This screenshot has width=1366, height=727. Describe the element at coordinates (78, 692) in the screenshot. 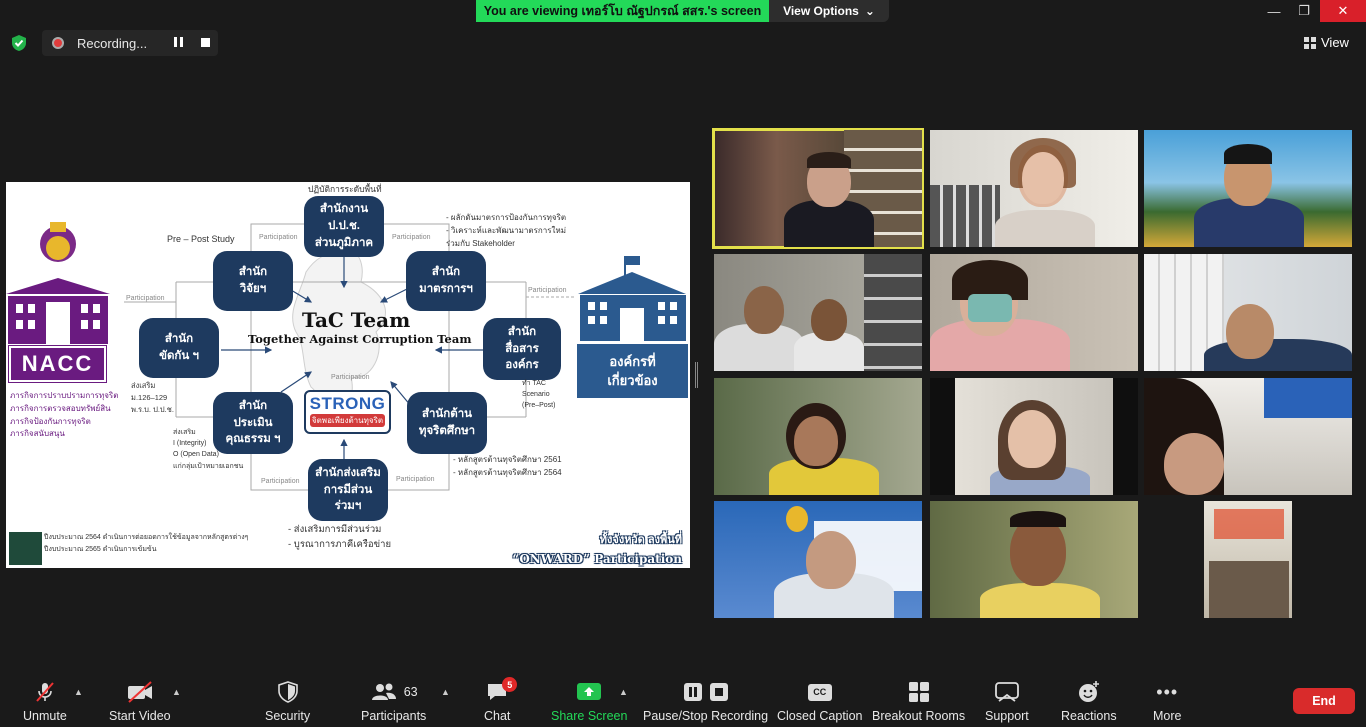

I see `audio-options-caret-icon: ▲` at that location.